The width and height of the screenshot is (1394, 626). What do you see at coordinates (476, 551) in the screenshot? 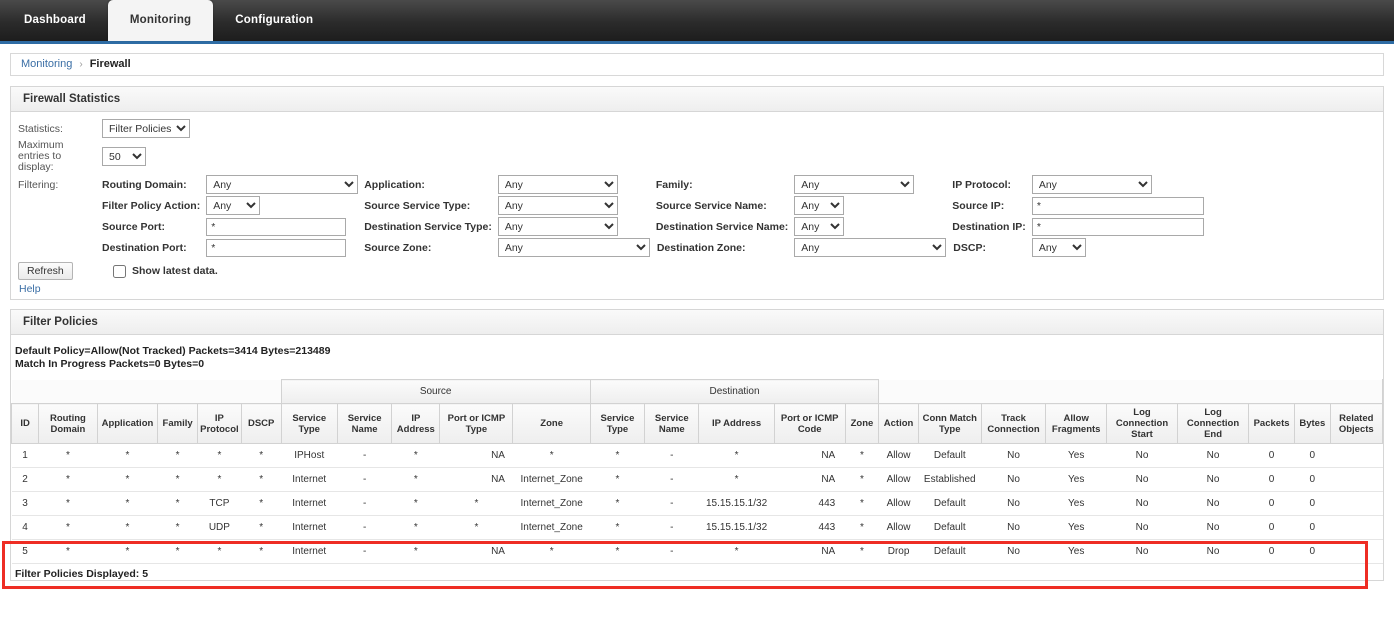
I see `cell-src-port: NA` at bounding box center [476, 551].